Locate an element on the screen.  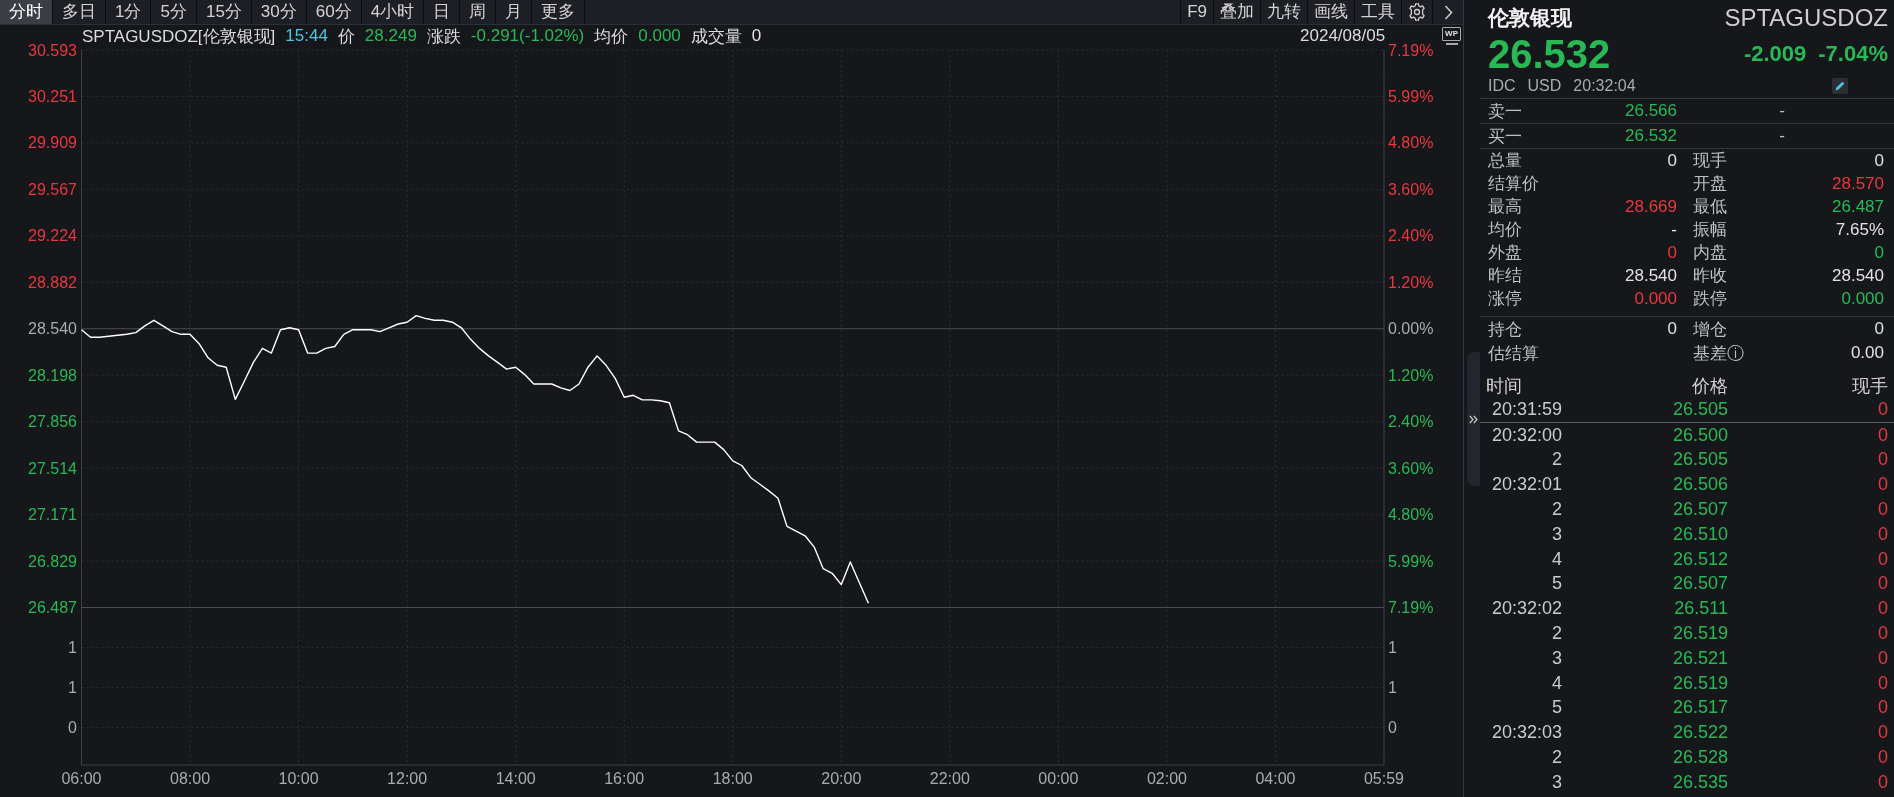
toolbar-button: 叠加 is located at coordinates (1236, 12).